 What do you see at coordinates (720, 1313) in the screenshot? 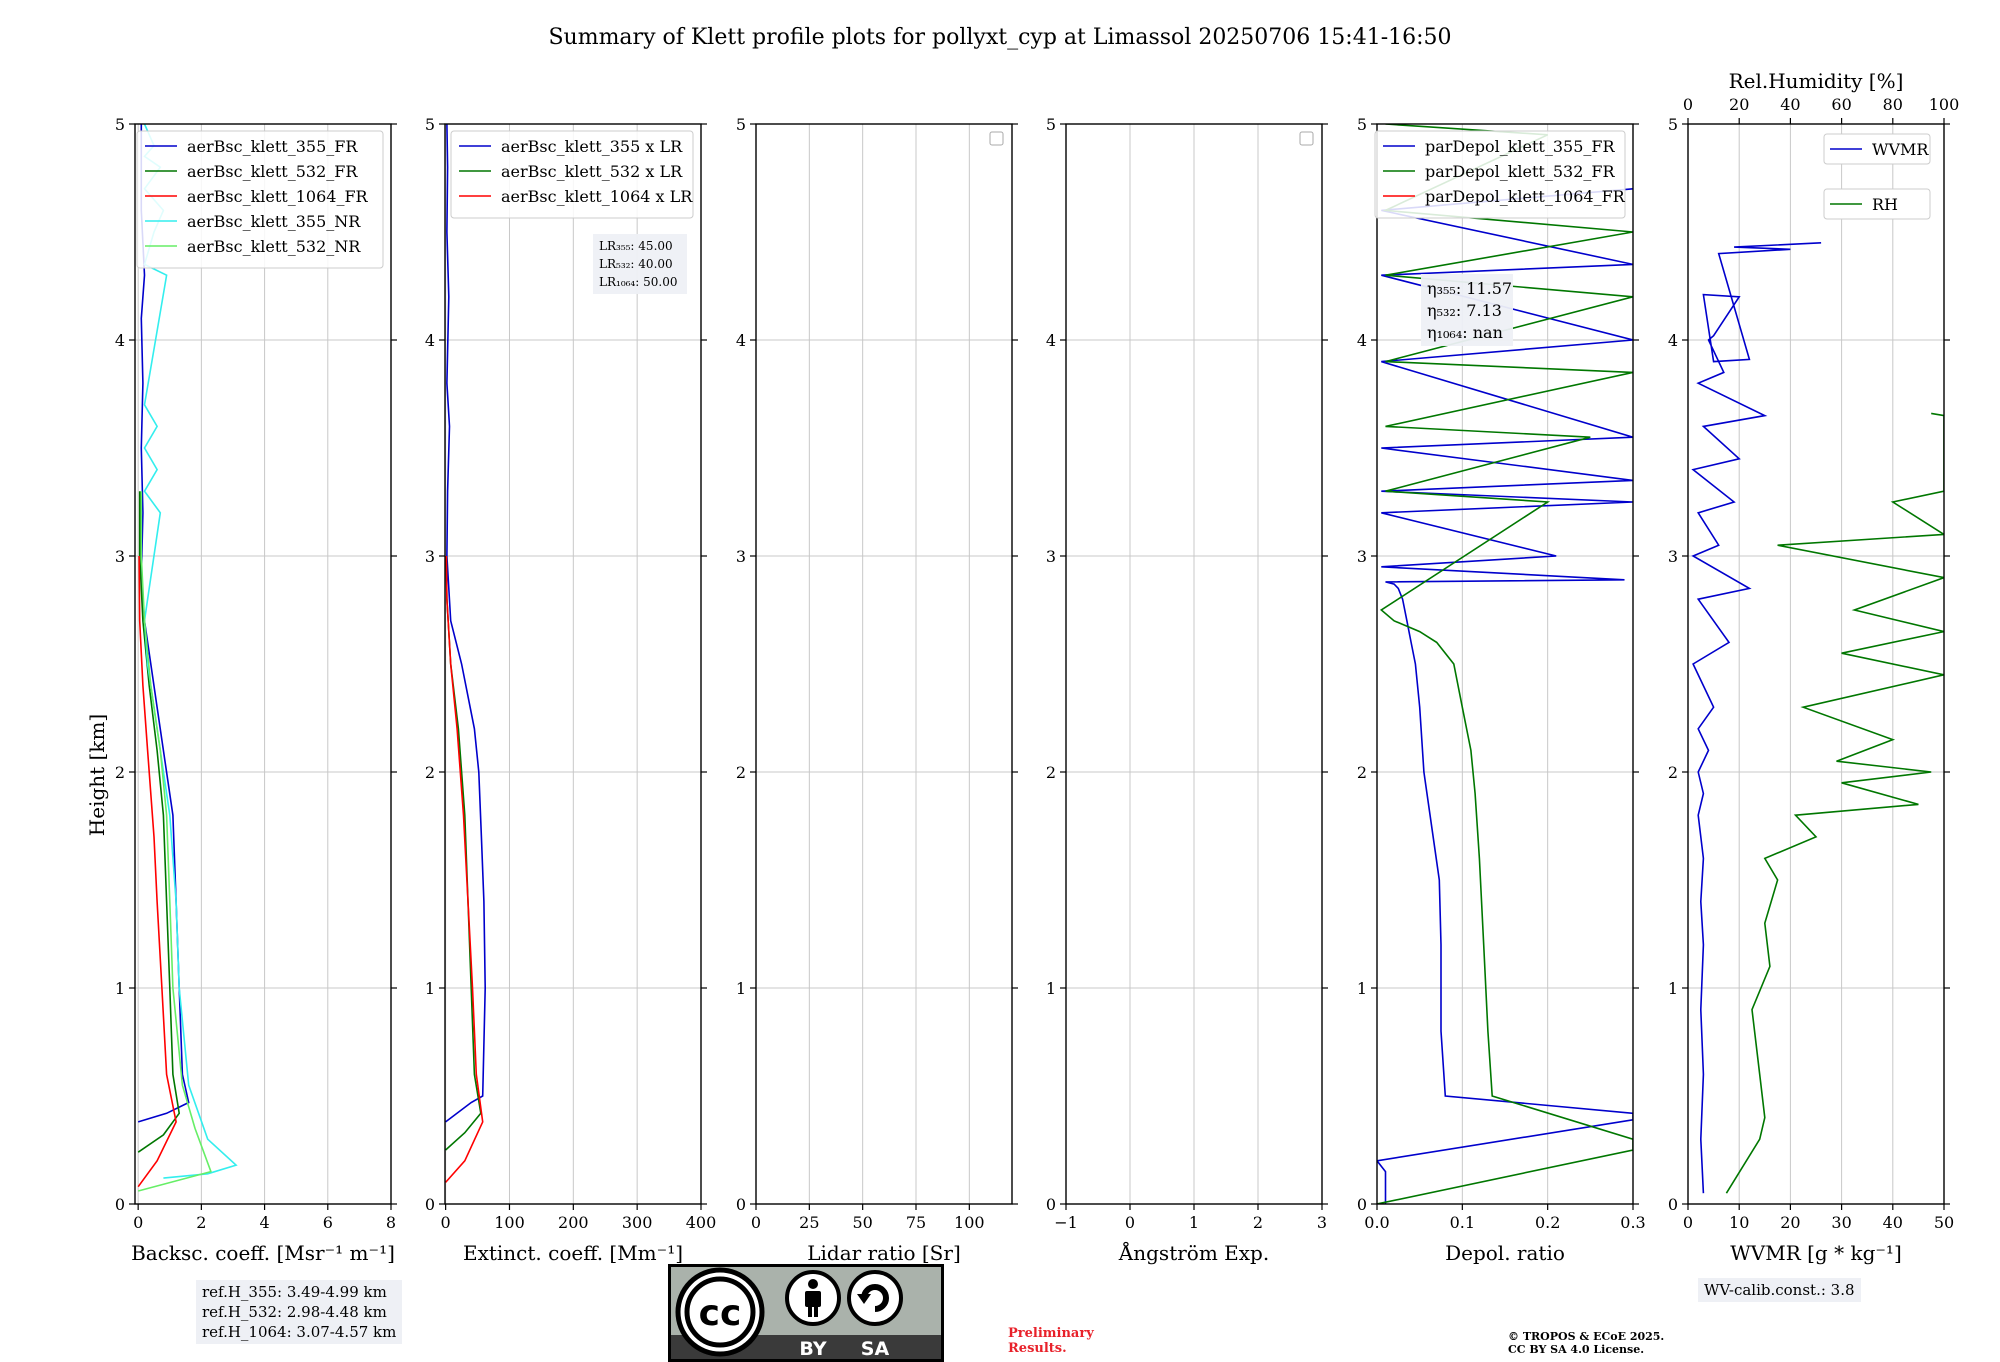
I see `cc-logo-text: cc` at bounding box center [720, 1313].